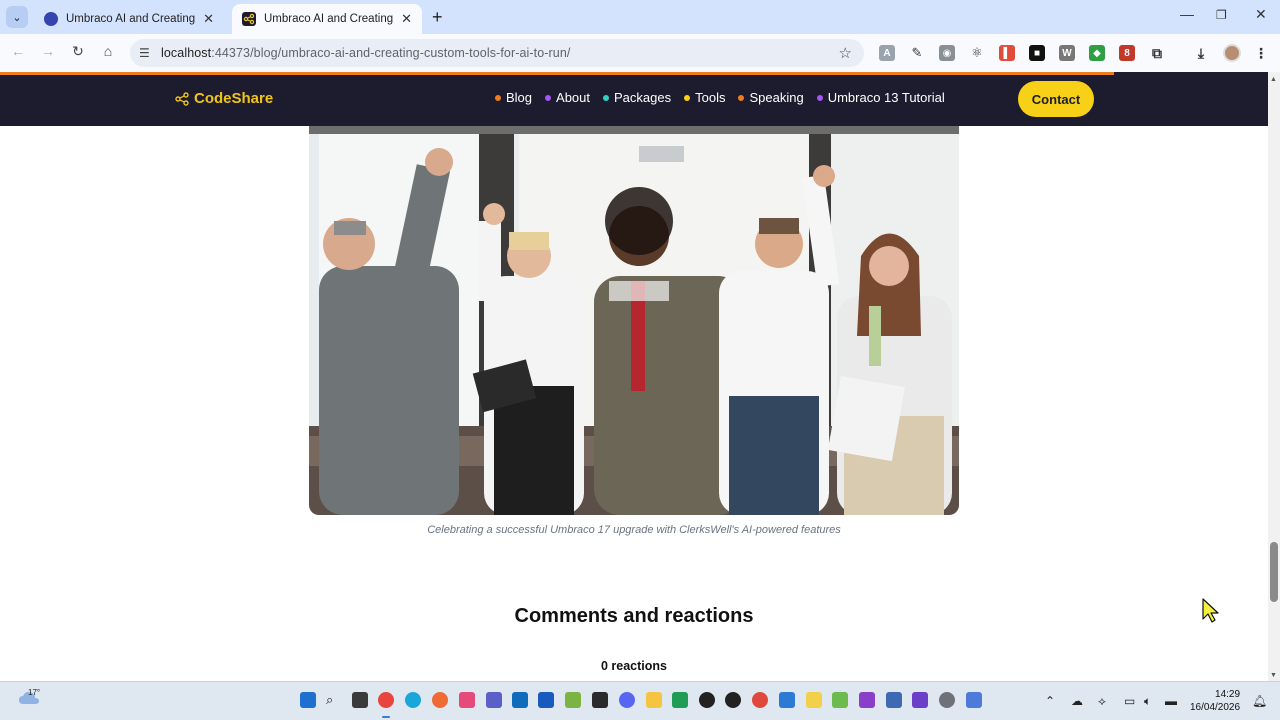  Describe the element at coordinates (1215, 701) in the screenshot. I see `taskbar-clock: 14:29 16/04/2026` at that location.